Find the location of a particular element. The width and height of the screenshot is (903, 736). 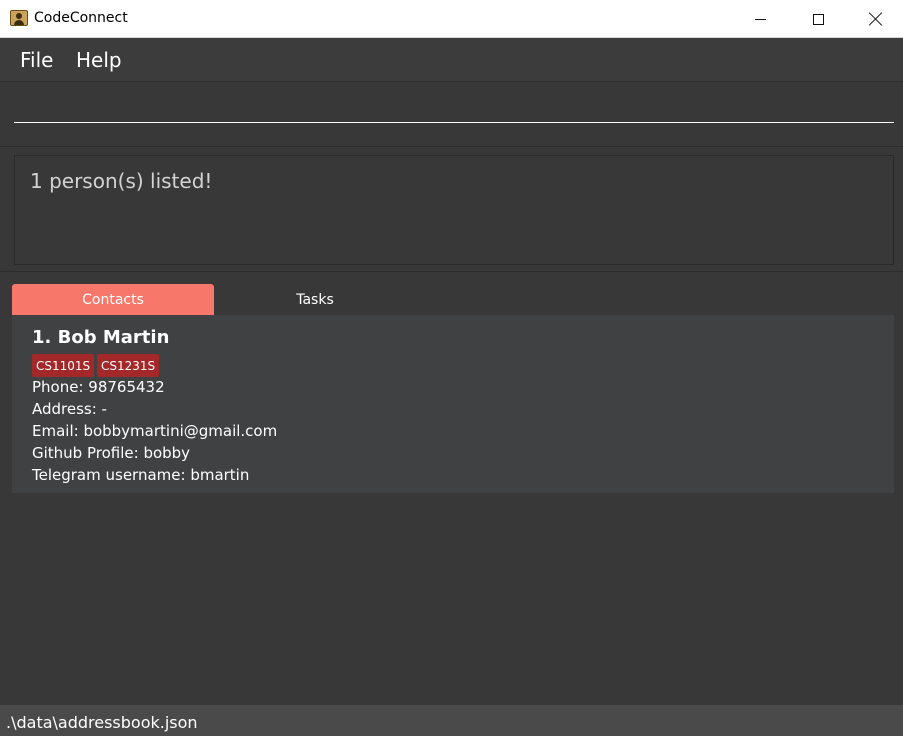

close-icon is located at coordinates (876, 19).